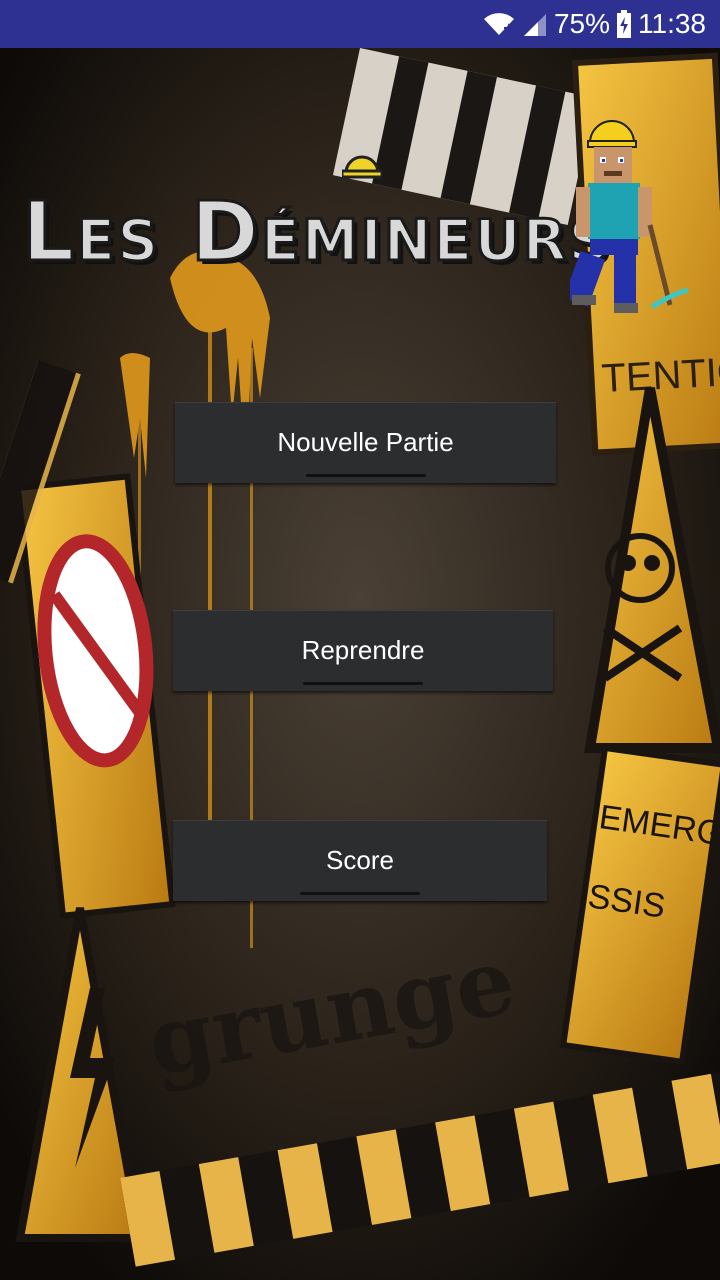 Image resolution: width=720 pixels, height=1280 pixels. What do you see at coordinates (629, 216) in the screenshot?
I see `miner-character-icon` at bounding box center [629, 216].